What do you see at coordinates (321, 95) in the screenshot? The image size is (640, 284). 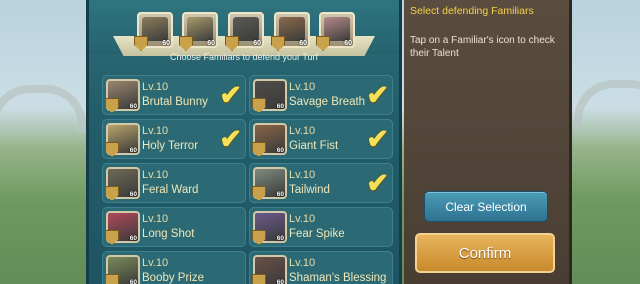 I see `familiar-card: 60 Lv.10 Savage Breath ✔` at bounding box center [321, 95].